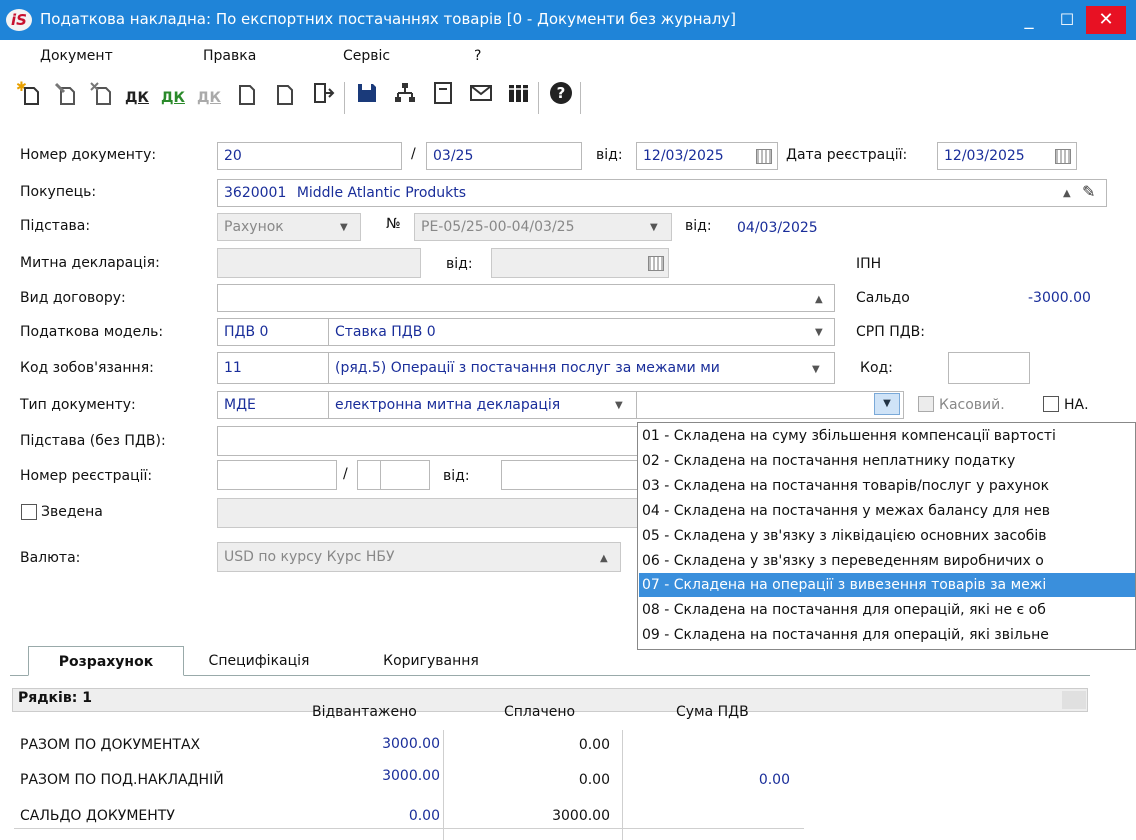 The height and width of the screenshot is (840, 1136). Describe the element at coordinates (482, 405) in the screenshot. I see `doc-type-select: електронна митна декларація` at that location.